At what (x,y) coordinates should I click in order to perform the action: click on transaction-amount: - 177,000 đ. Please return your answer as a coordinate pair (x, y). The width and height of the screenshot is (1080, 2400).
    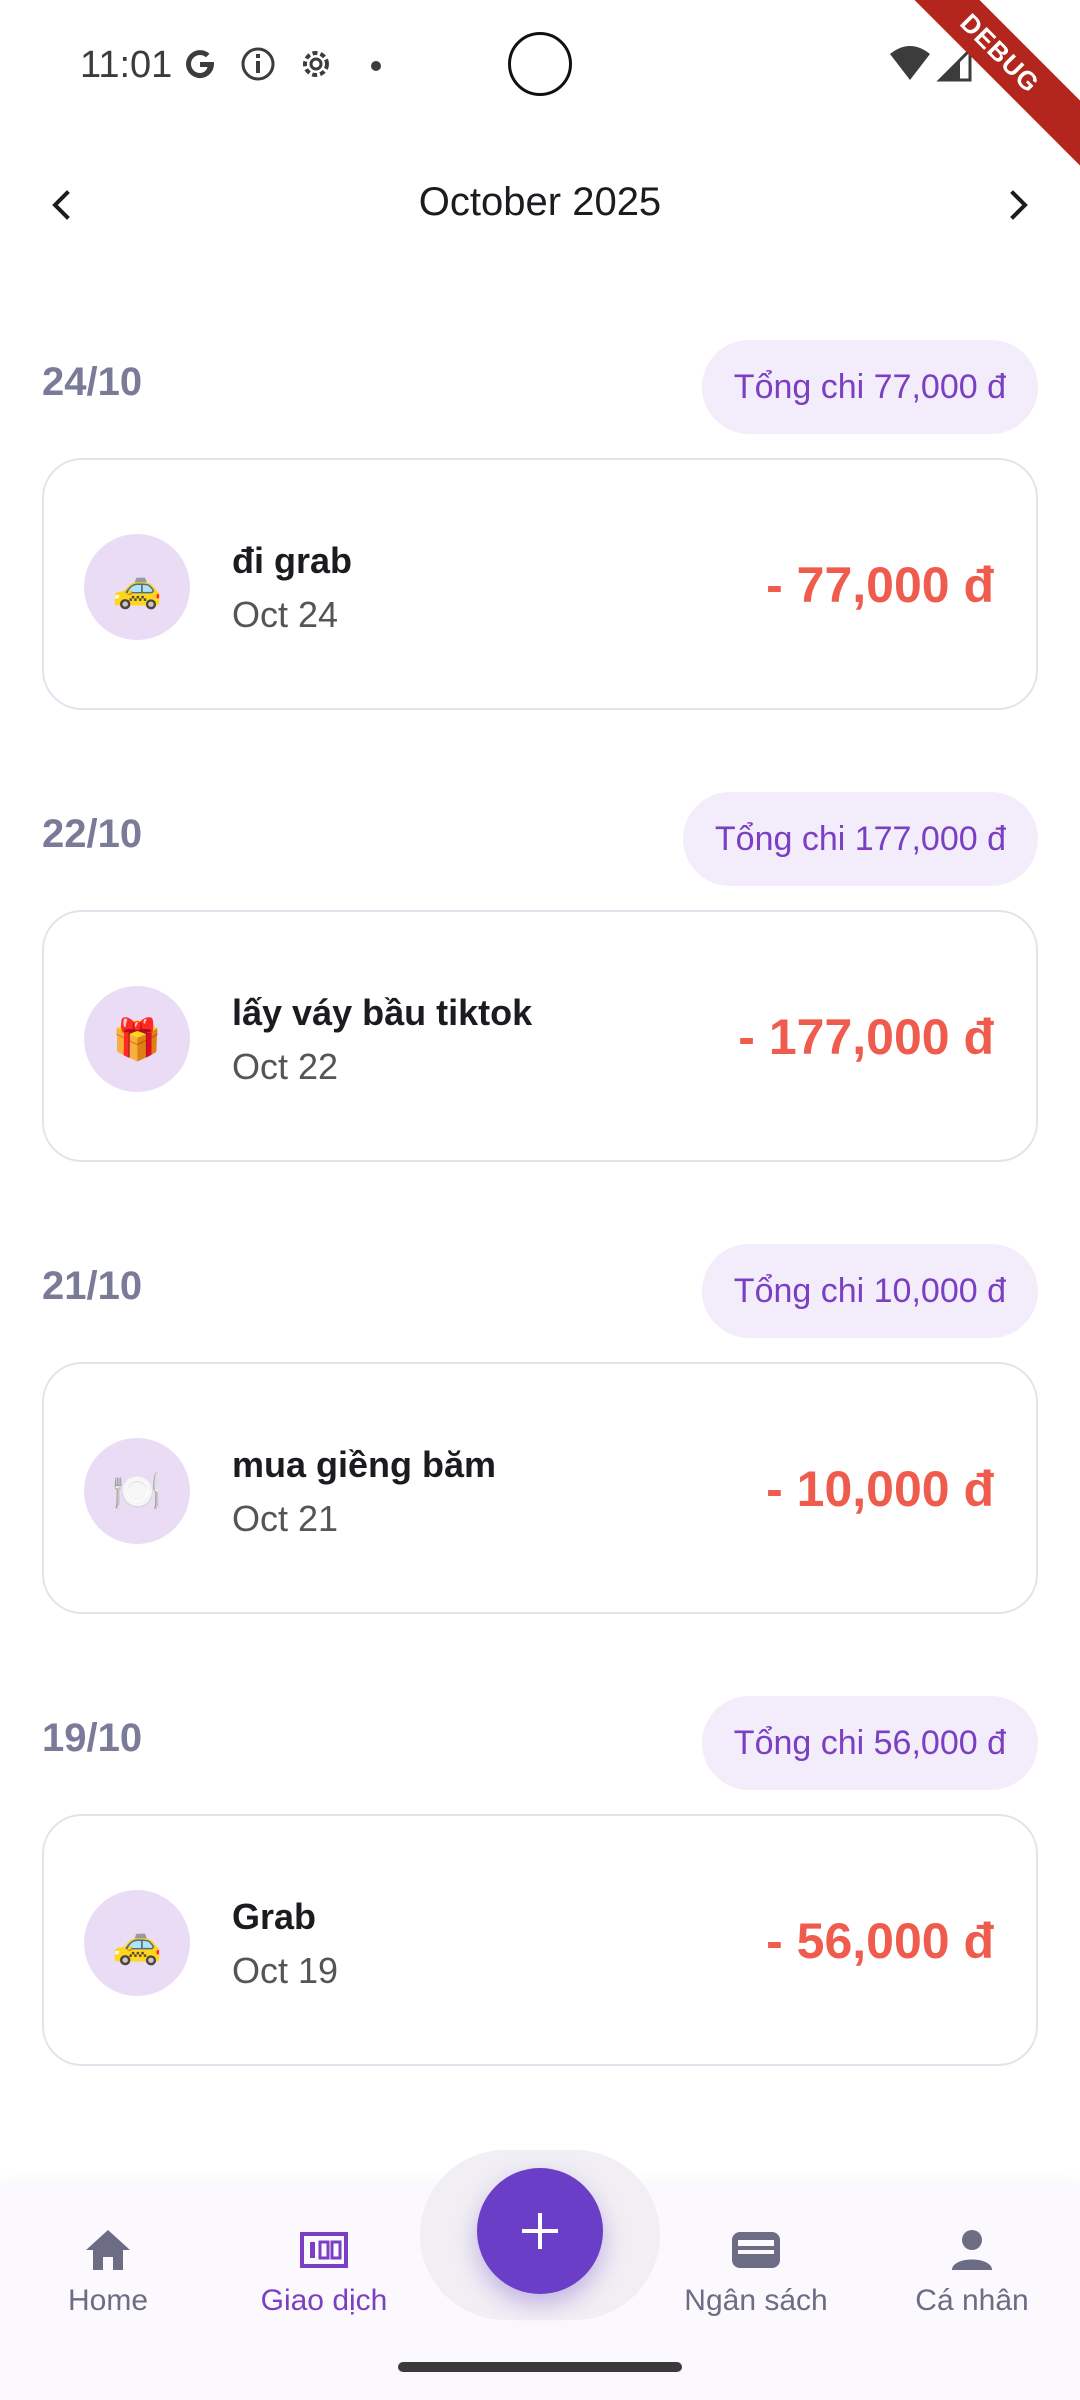
    Looking at the image, I should click on (866, 1037).